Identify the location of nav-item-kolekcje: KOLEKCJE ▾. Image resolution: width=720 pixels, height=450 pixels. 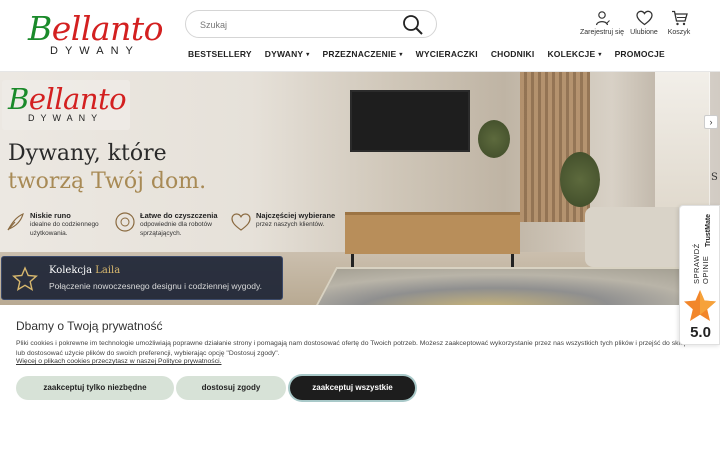
(574, 54).